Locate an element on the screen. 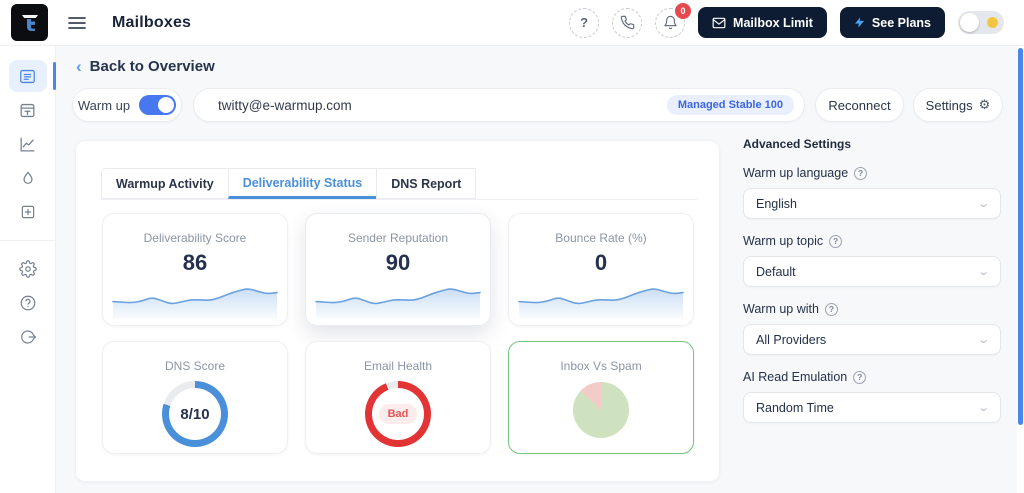 This screenshot has width=1024, height=493. notifications-bell-icon: 0 is located at coordinates (673, 20).